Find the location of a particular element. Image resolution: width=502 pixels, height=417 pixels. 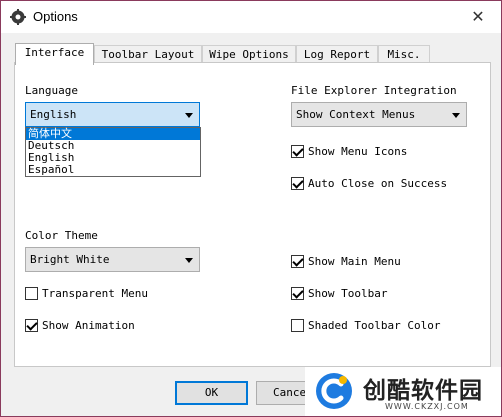

shaded-toolbar-label: Shaded Toolbar Color is located at coordinates (374, 325).